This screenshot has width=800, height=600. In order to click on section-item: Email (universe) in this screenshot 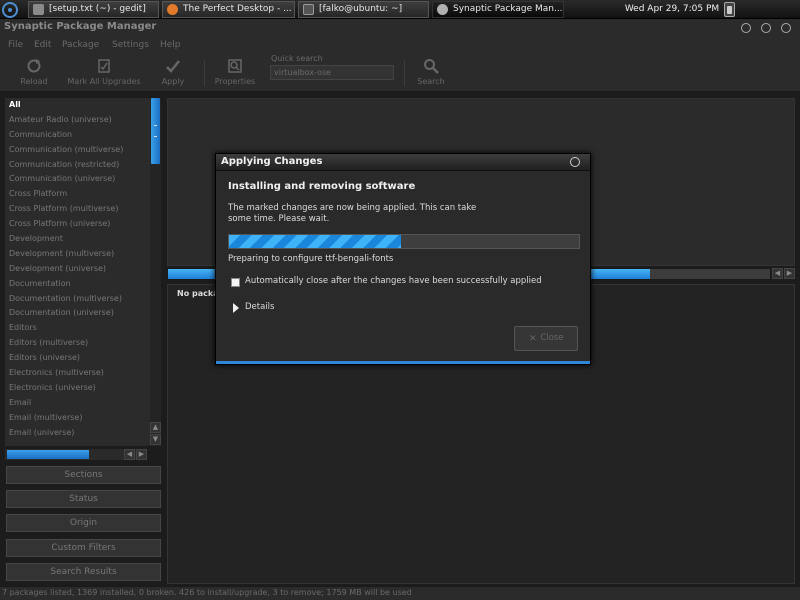, I will do `click(77, 433)`.